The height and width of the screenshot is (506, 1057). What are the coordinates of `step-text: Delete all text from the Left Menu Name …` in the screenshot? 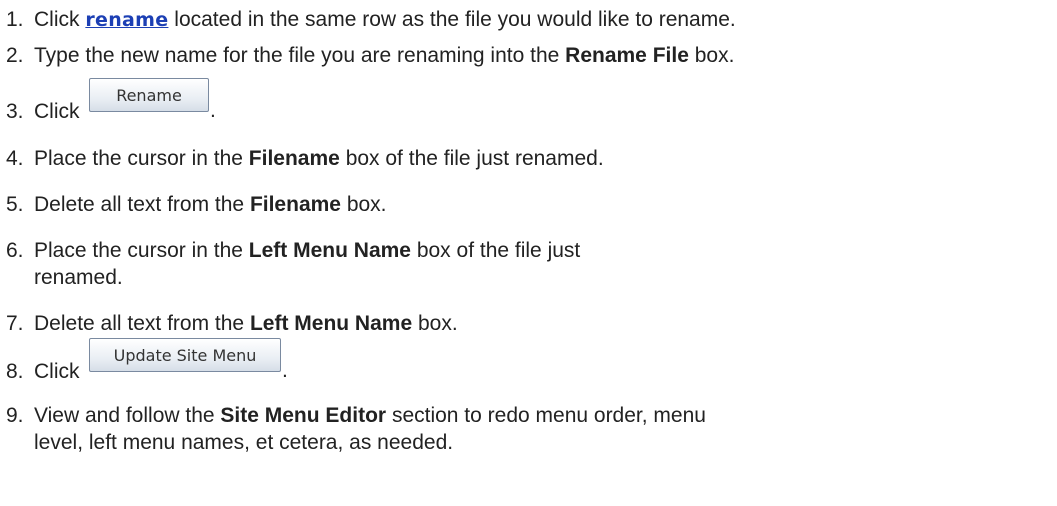 It's located at (246, 323).